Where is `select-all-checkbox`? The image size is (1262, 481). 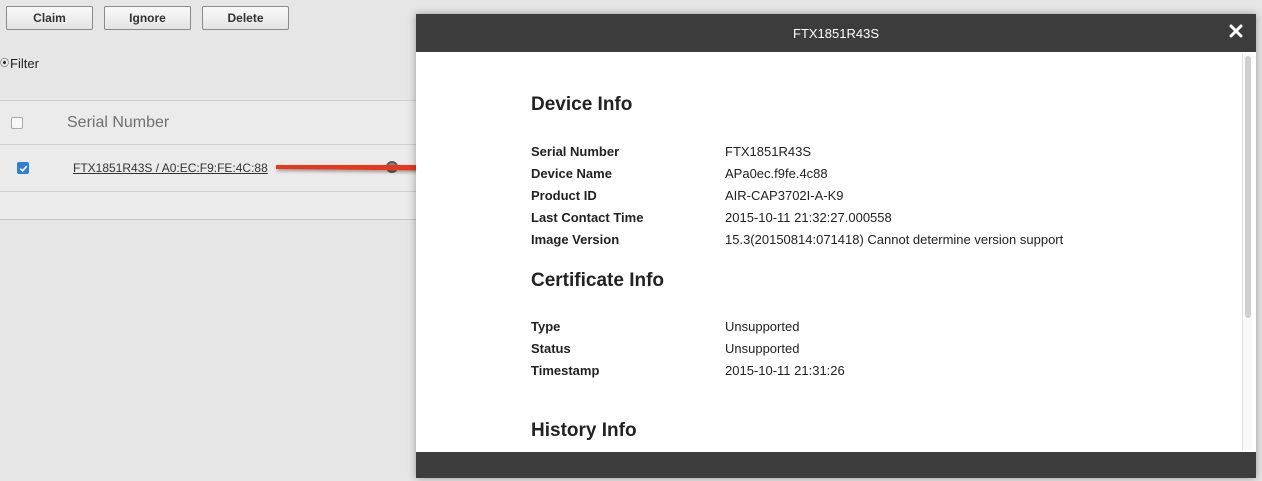 select-all-checkbox is located at coordinates (17, 122).